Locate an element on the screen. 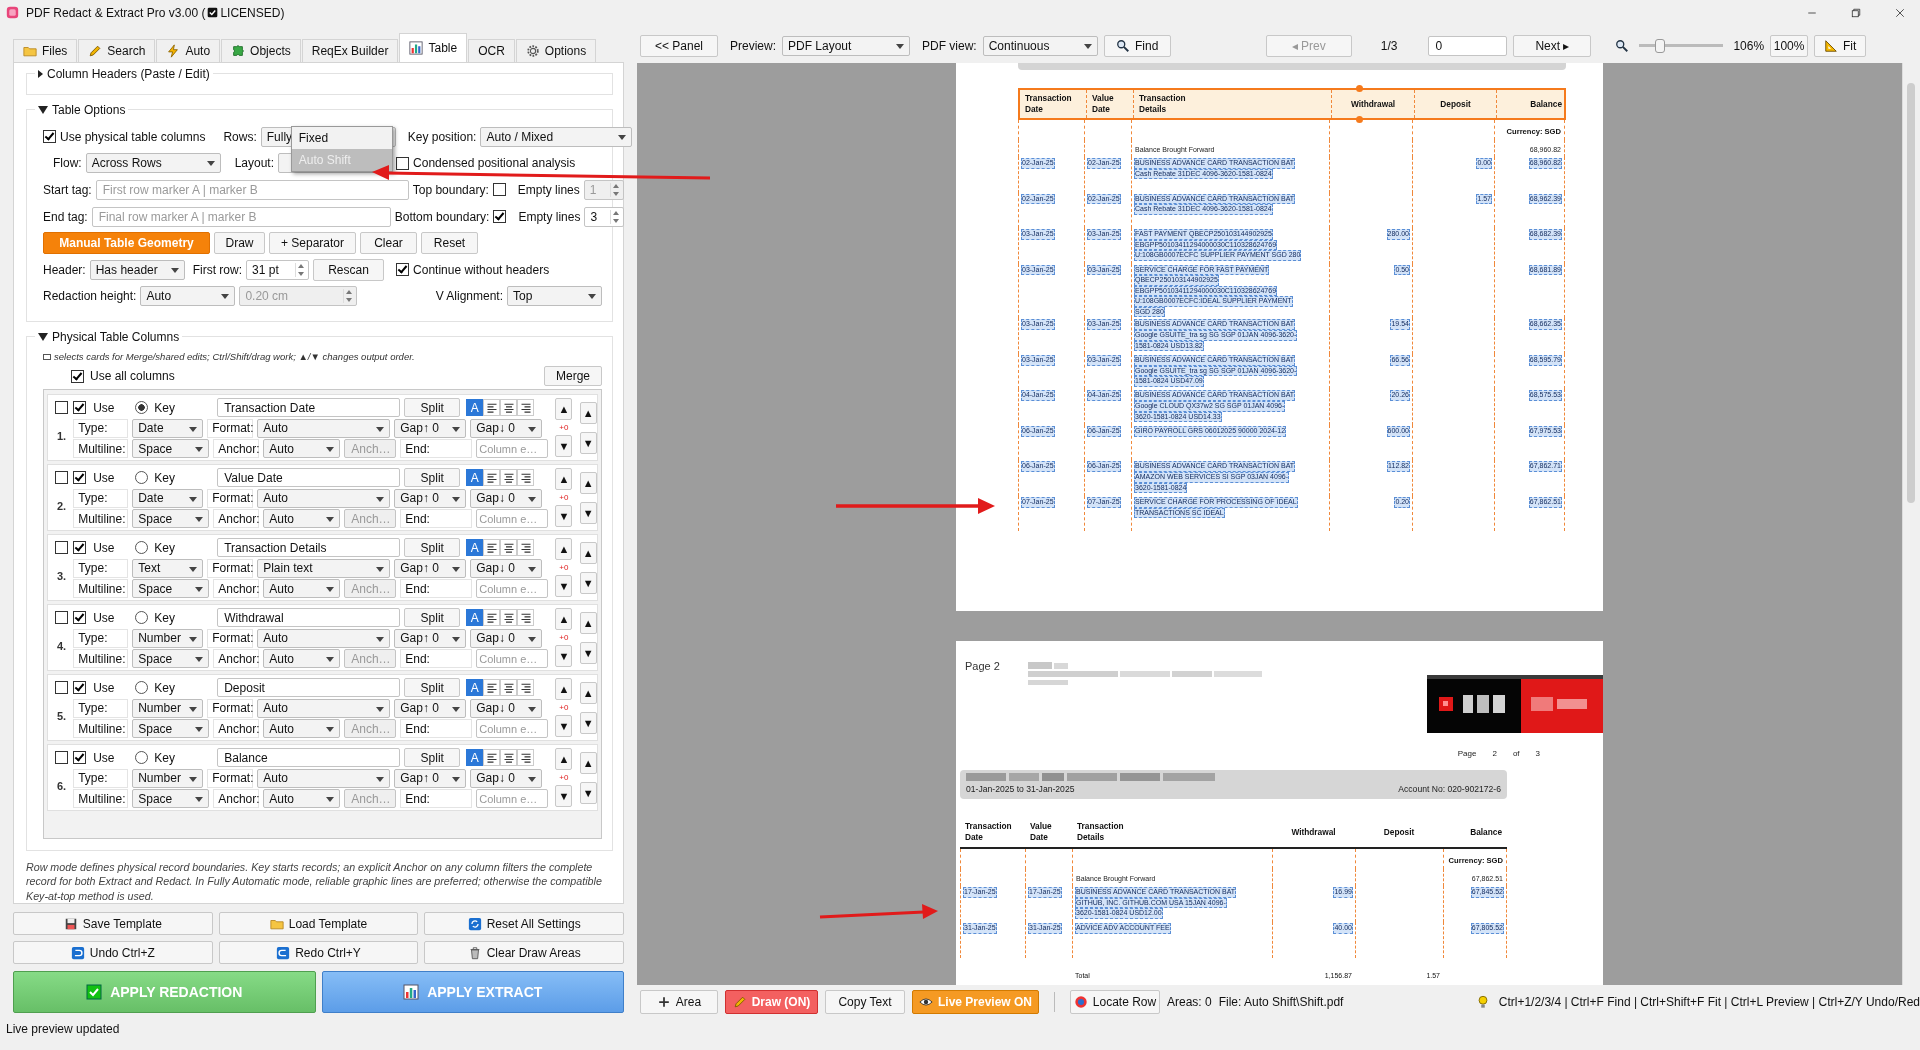  panel-button: << Panel is located at coordinates (679, 46).